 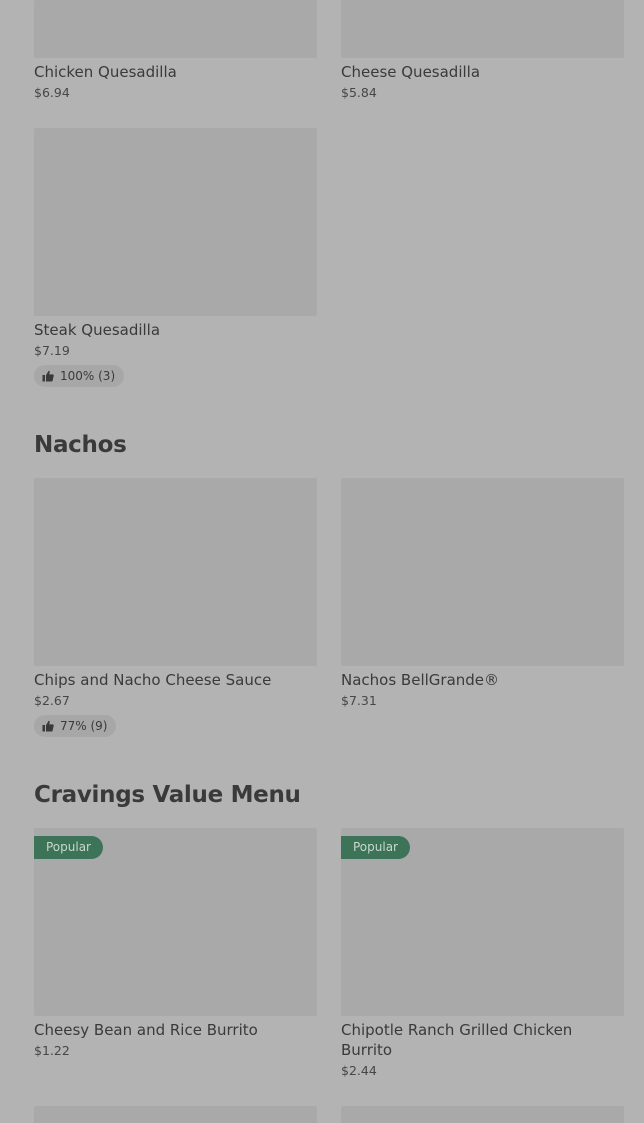 What do you see at coordinates (167, 795) in the screenshot?
I see `section-title-cravings: Cravings Value Menu` at bounding box center [167, 795].